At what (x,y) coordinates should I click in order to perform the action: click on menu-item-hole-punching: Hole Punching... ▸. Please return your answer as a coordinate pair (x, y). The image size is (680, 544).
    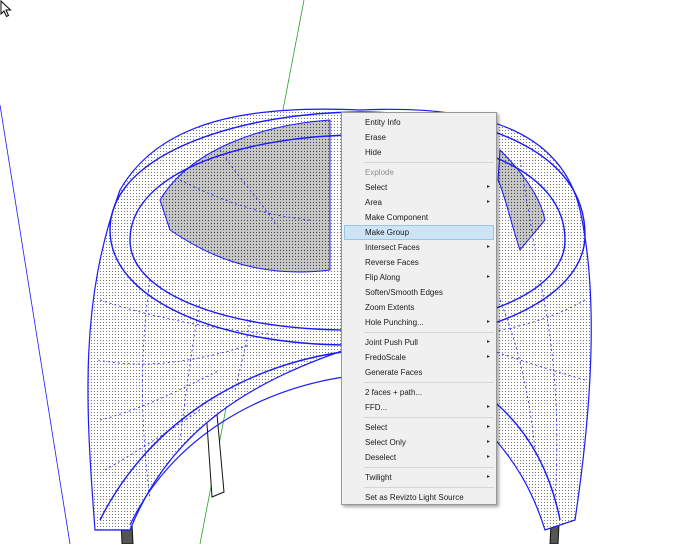
    Looking at the image, I should click on (419, 322).